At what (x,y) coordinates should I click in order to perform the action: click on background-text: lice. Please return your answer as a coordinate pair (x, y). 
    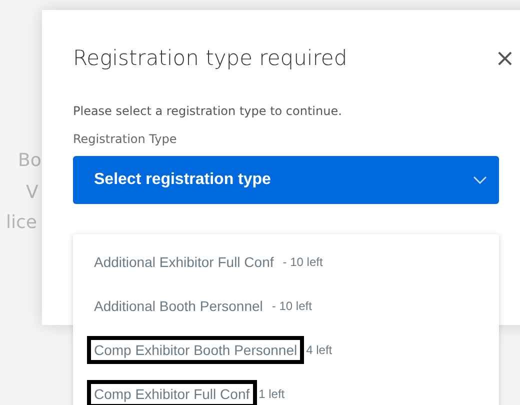
    Looking at the image, I should click on (21, 222).